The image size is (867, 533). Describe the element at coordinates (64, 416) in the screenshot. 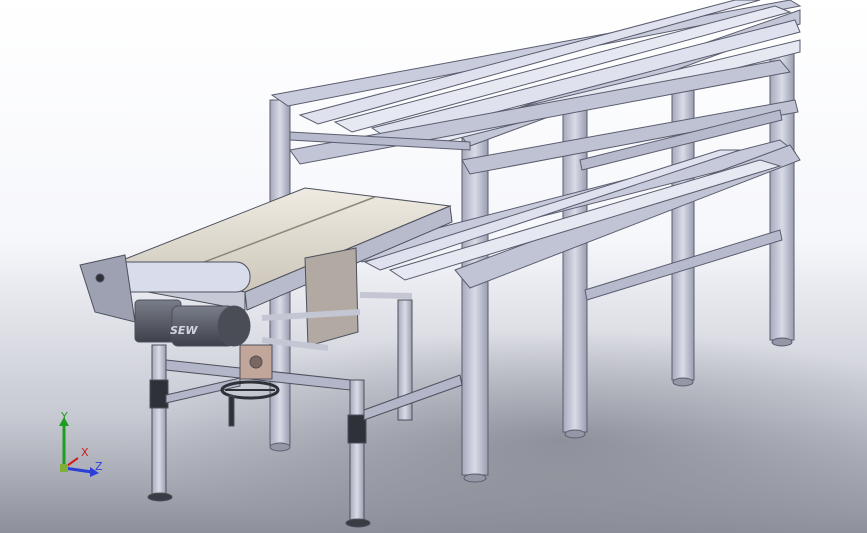

I see `y-axis-label: Y` at that location.